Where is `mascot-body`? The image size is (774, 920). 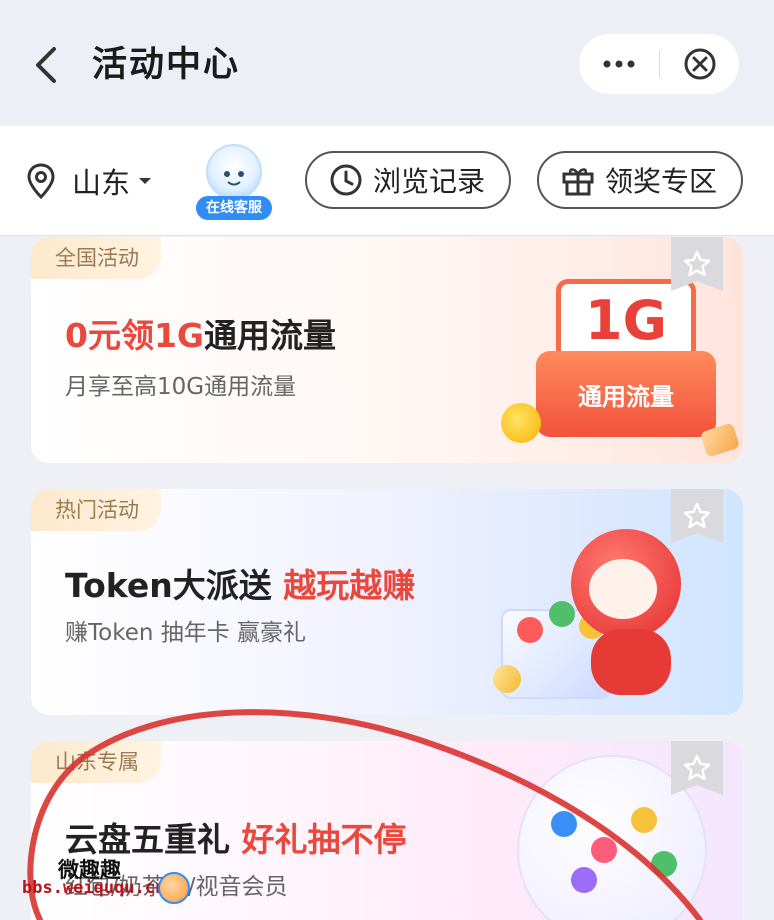
mascot-body is located at coordinates (631, 662).